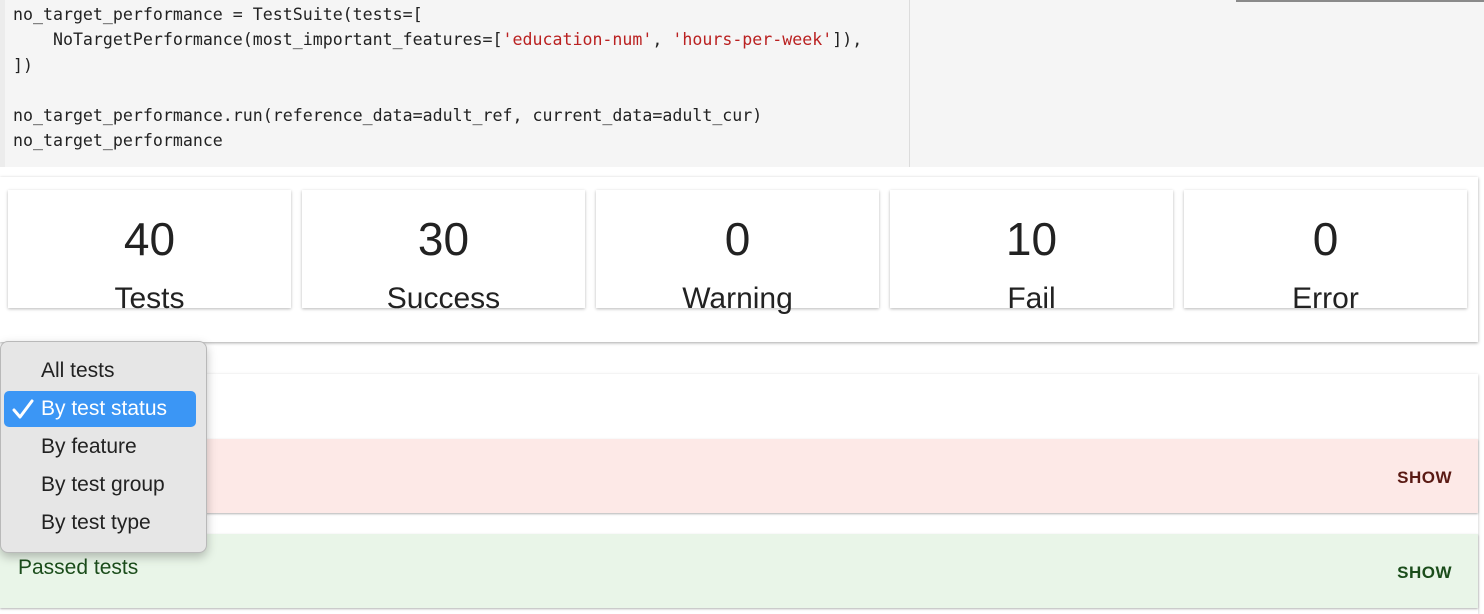  Describe the element at coordinates (100, 485) in the screenshot. I see `menu-item-by-test-group: By test group` at that location.